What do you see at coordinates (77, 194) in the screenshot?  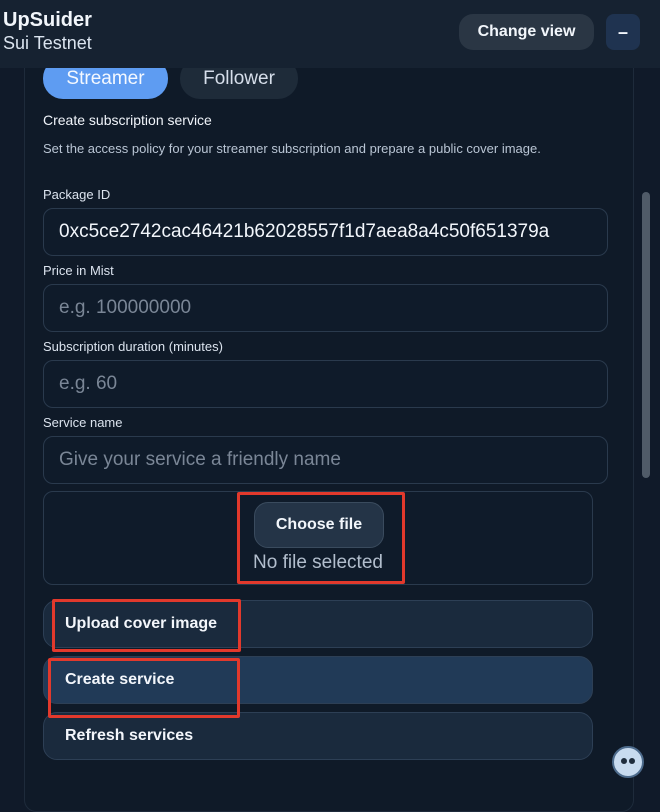 I see `package-id-label: Package ID` at bounding box center [77, 194].